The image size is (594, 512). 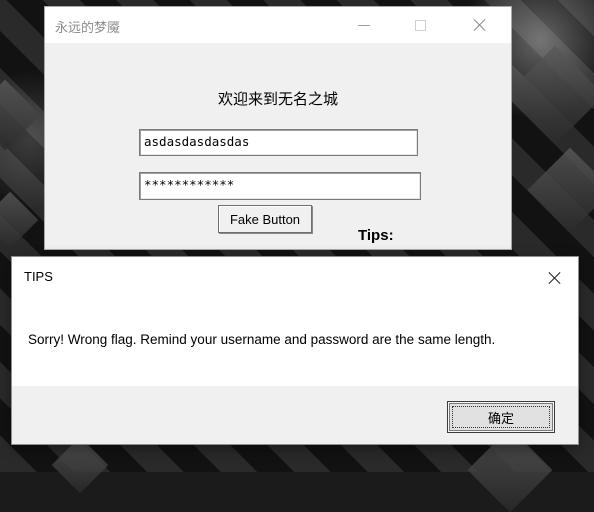 I want to click on username-input: asdasdasdasdas, so click(x=278, y=142).